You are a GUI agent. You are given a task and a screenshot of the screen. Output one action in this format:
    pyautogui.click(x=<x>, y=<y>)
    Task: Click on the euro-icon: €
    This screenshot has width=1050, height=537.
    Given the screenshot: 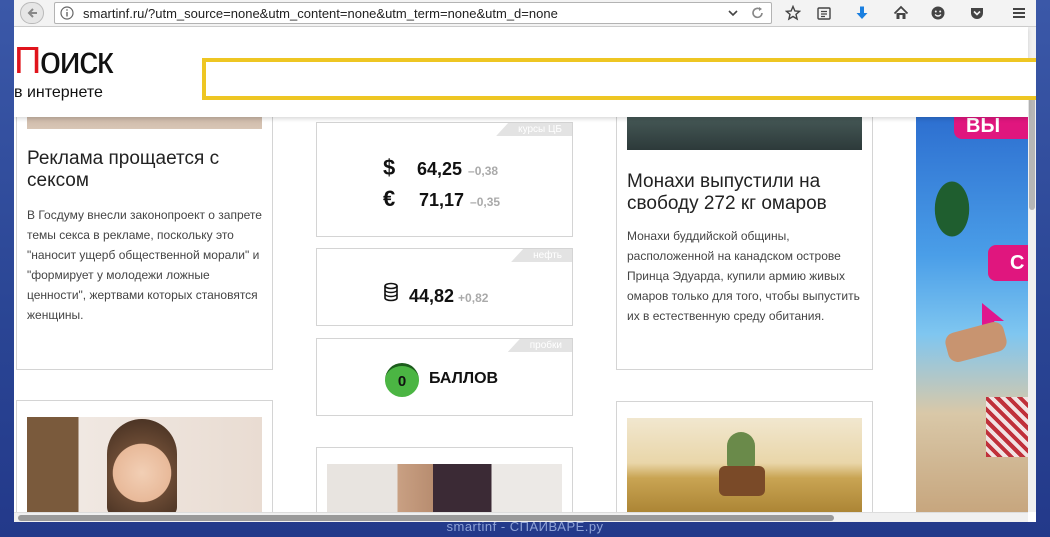 What is the action you would take?
    pyautogui.click(x=389, y=198)
    